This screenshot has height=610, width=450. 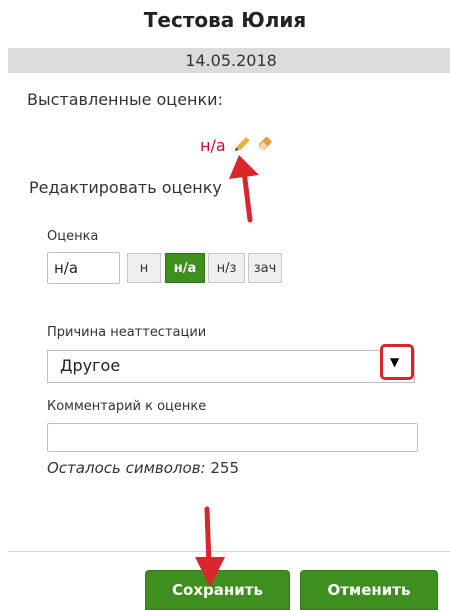 What do you see at coordinates (229, 60) in the screenshot?
I see `date-bar: 14.05.2018` at bounding box center [229, 60].